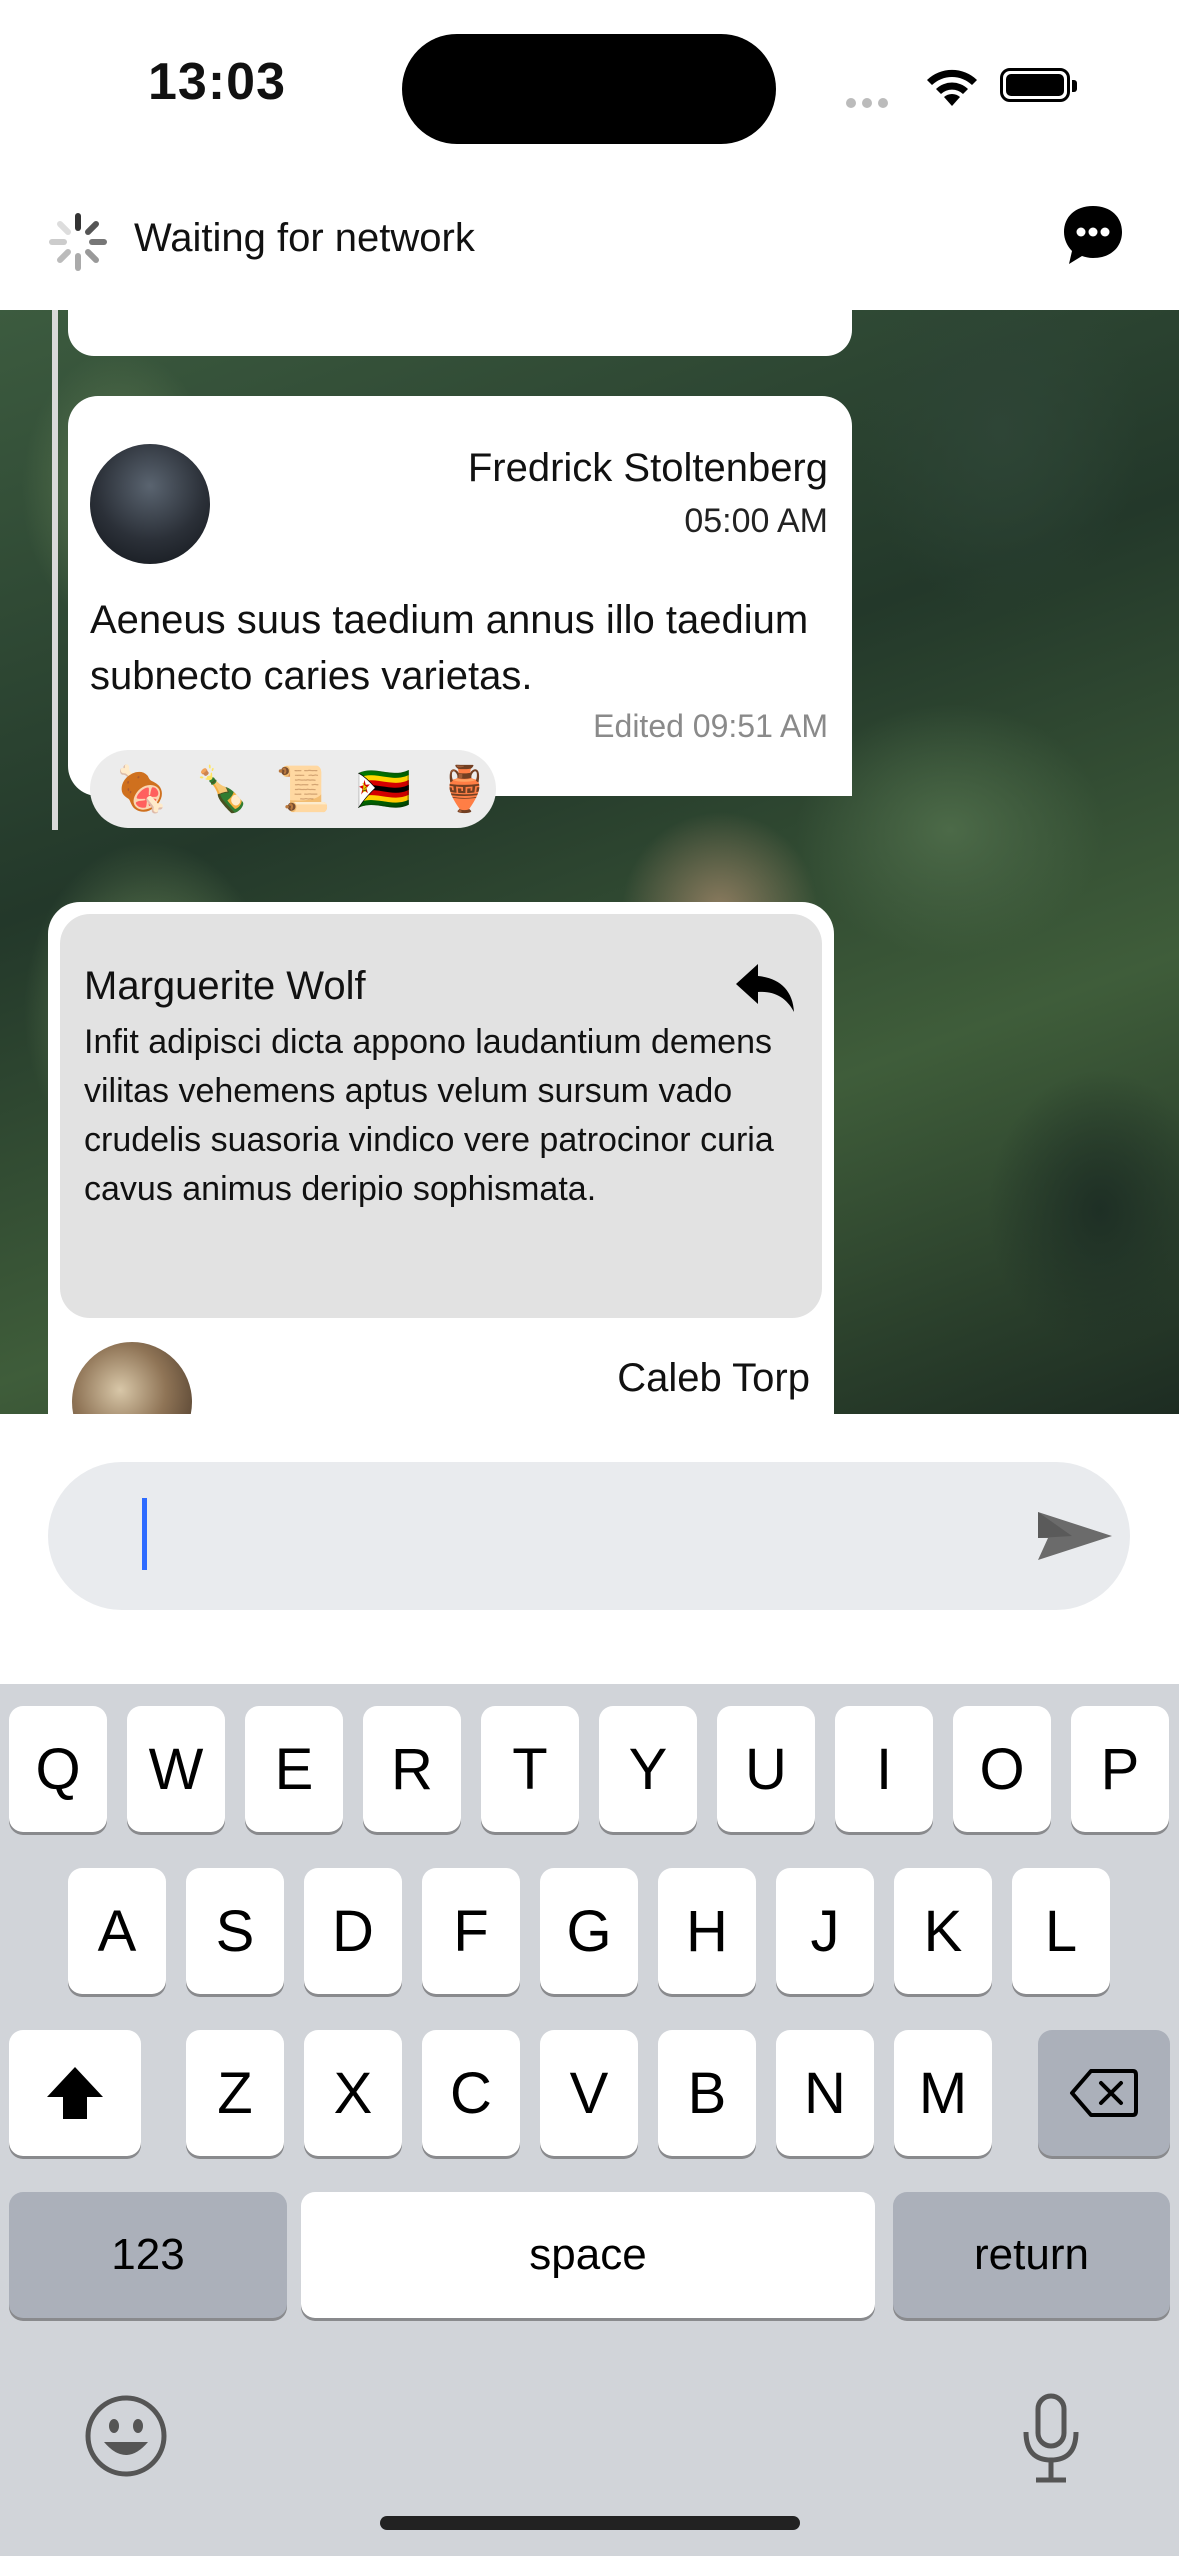 The width and height of the screenshot is (1179, 2556). Describe the element at coordinates (464, 789) in the screenshot. I see `reaction-amphora: 🏺` at that location.